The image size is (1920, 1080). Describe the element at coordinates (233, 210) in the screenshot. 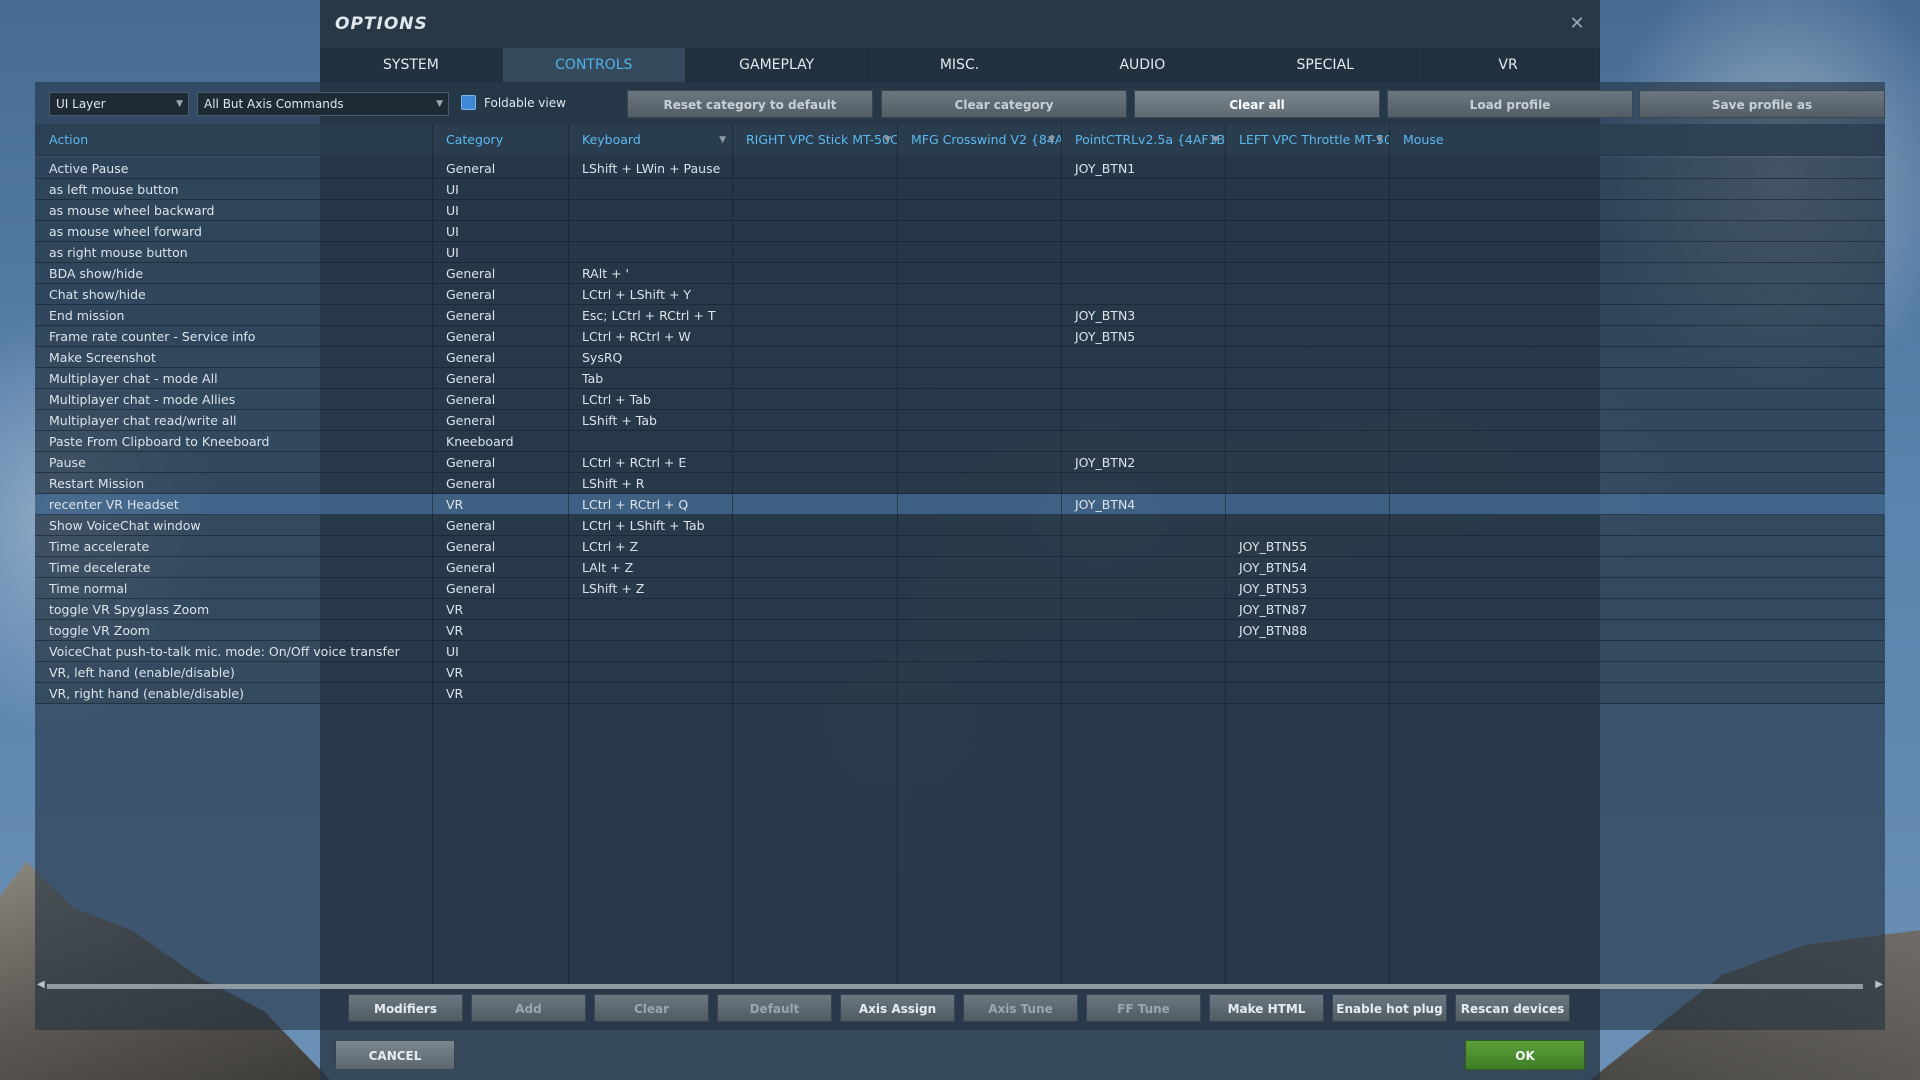

I see `cell-action: as mouse wheel backward` at that location.